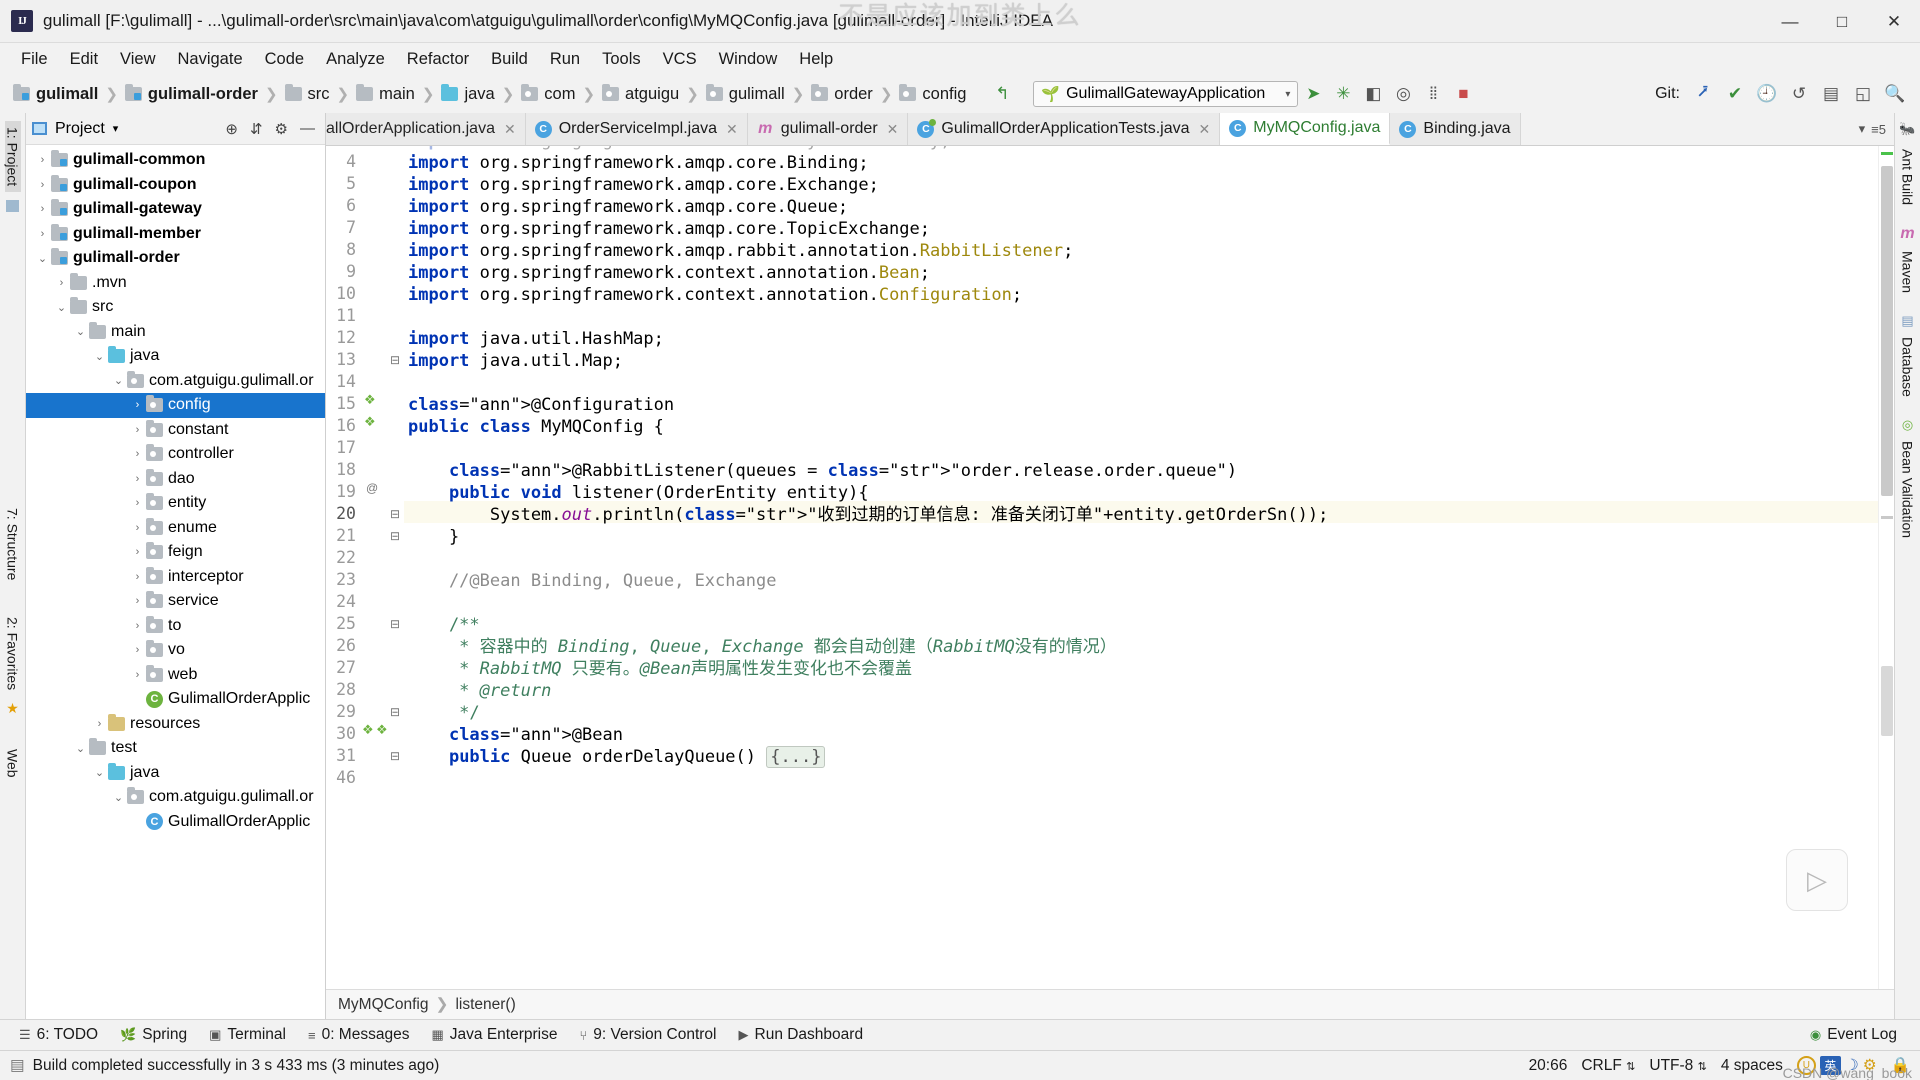  I want to click on close-button: ✕, so click(1894, 21).